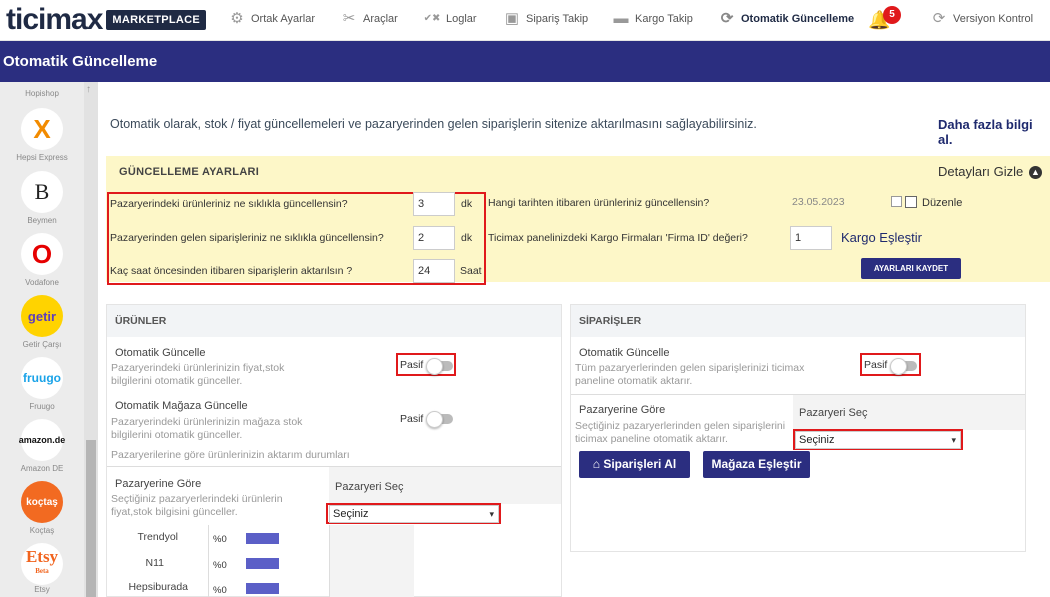 Image resolution: width=1050 pixels, height=597 pixels. I want to click on fetch-orders-button: ⌂ Siparişleri Al, so click(634, 464).